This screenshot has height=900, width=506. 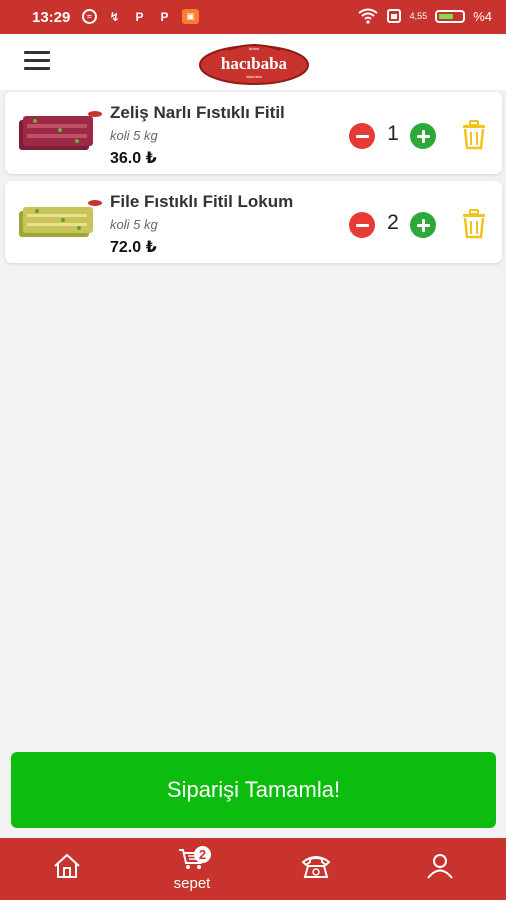 What do you see at coordinates (114, 16) in the screenshot?
I see `missed-call-icon: ↯` at bounding box center [114, 16].